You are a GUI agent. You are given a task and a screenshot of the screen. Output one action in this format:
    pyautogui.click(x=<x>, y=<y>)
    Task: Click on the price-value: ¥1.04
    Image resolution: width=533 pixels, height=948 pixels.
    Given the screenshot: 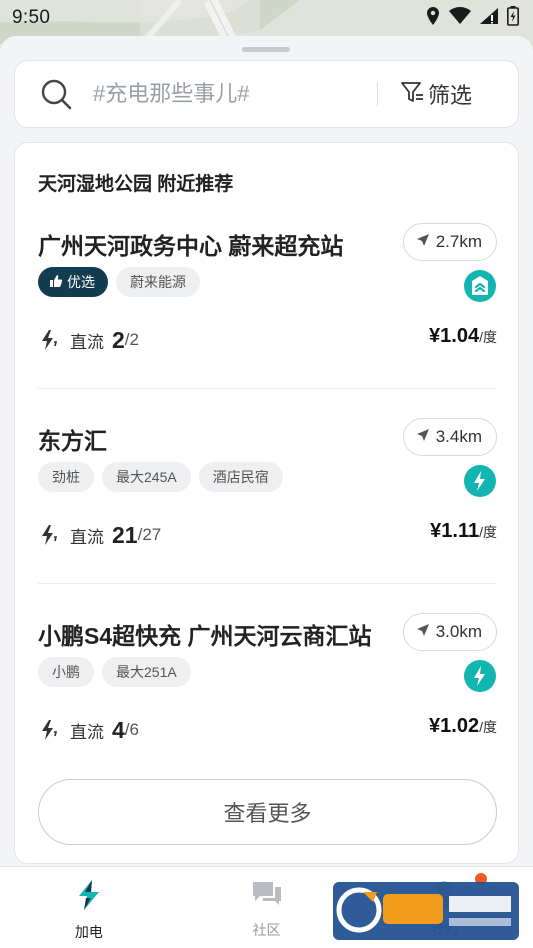 What is the action you would take?
    pyautogui.click(x=454, y=336)
    